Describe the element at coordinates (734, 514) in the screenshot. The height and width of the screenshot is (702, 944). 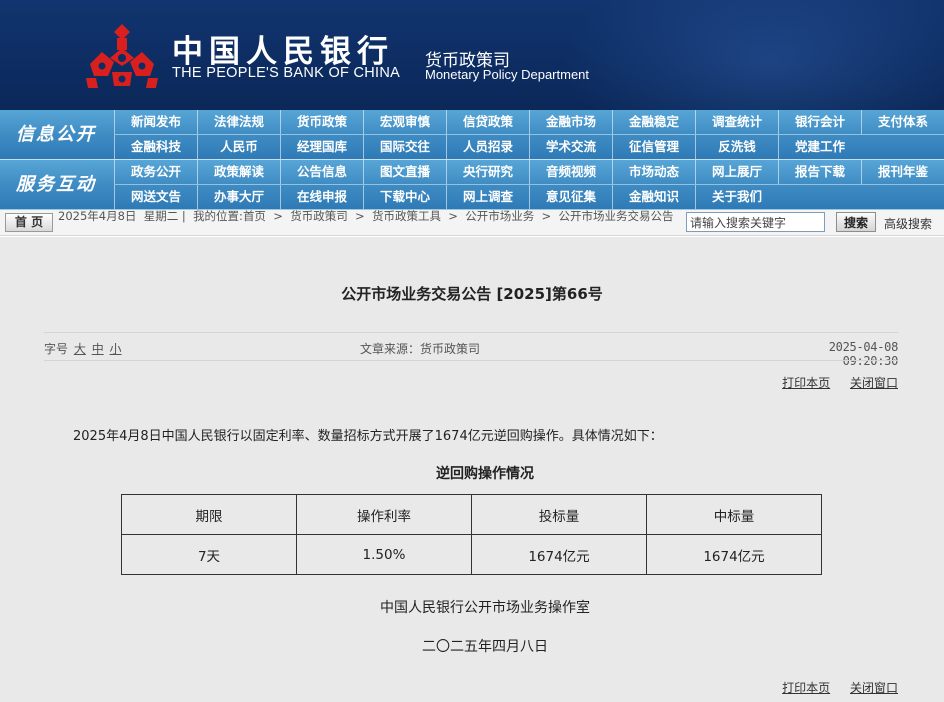
I see `table-header-cell: 中标量` at that location.